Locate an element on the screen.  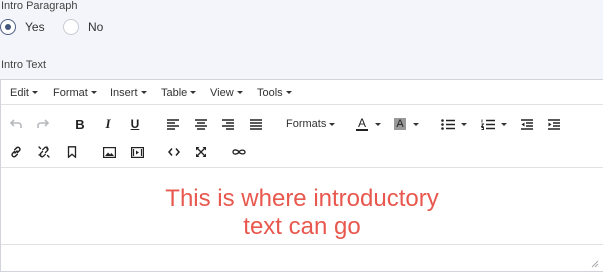
media-icon is located at coordinates (137, 152).